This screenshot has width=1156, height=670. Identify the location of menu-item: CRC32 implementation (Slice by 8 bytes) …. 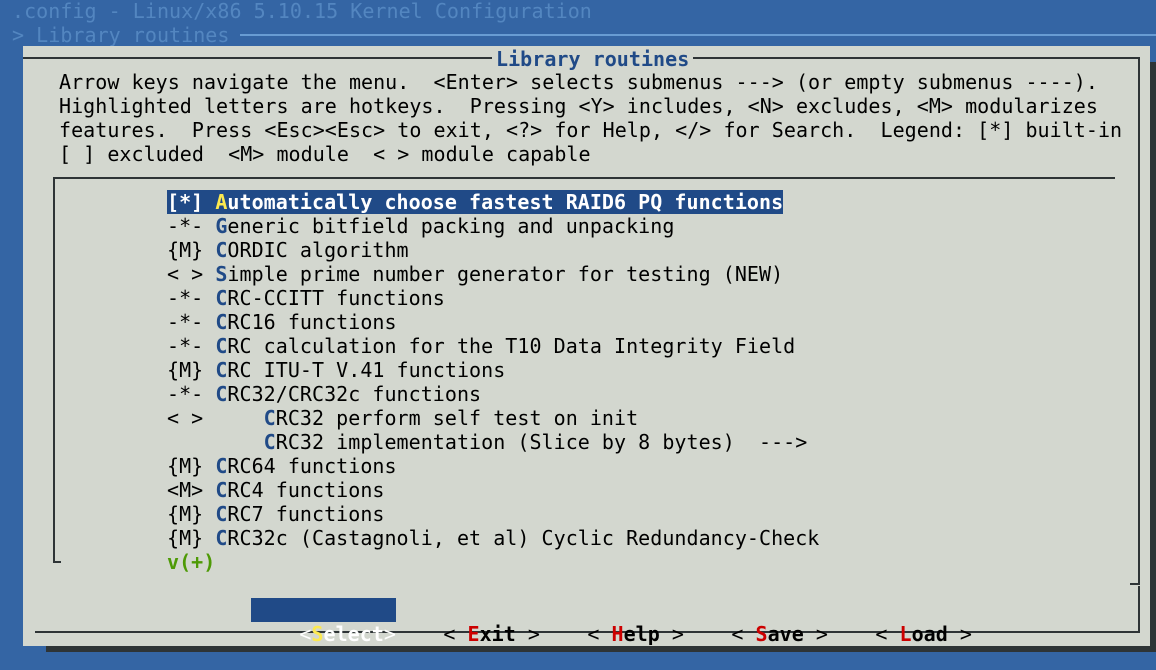
(487, 442).